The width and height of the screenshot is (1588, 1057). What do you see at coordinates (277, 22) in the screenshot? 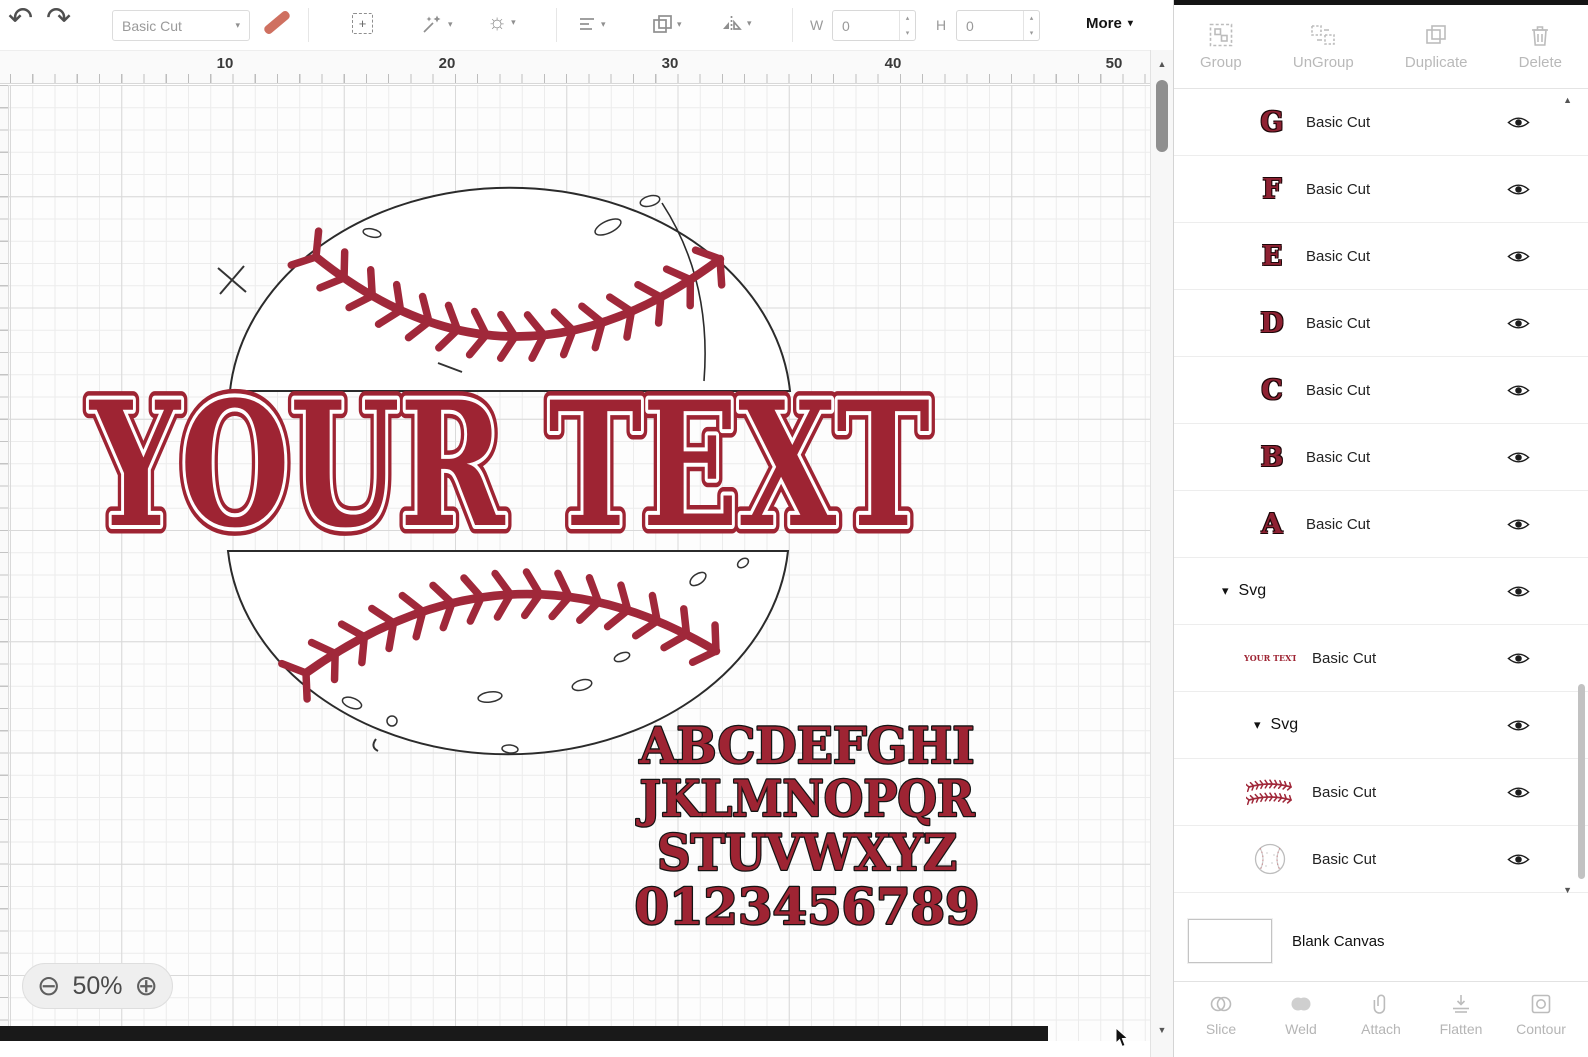
I see `linetype-color-swatch` at bounding box center [277, 22].